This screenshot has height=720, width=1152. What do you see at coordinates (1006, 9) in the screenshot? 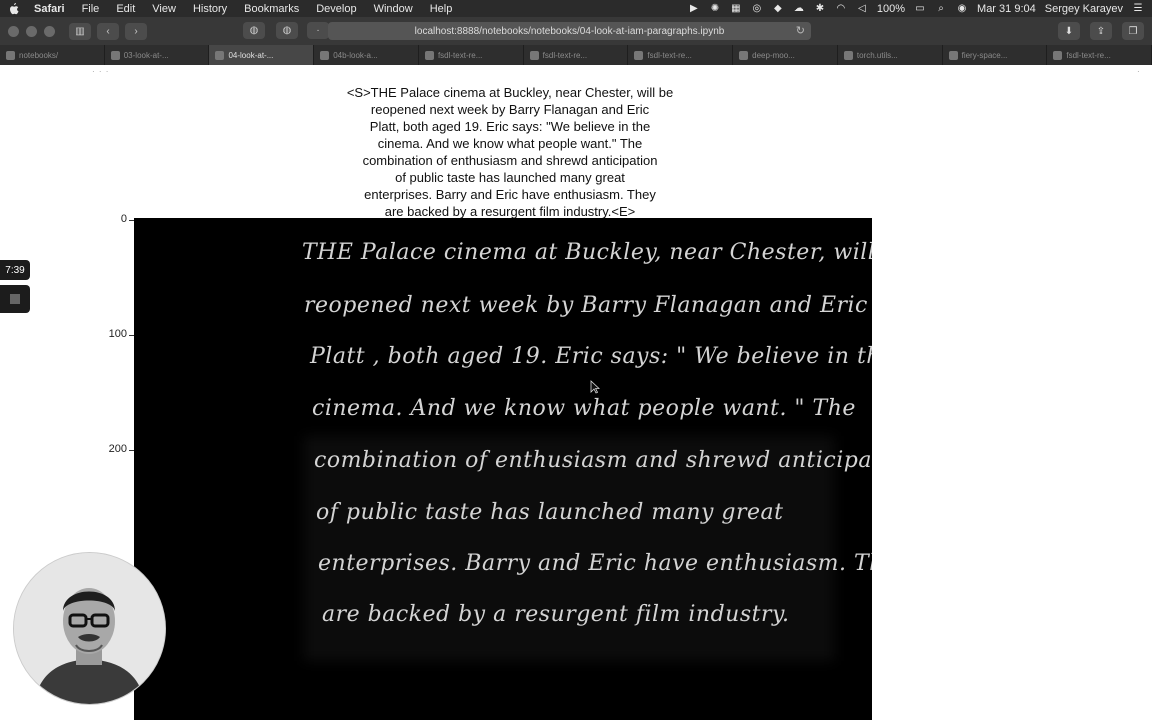
I see `clock: Mar 31 9:04` at bounding box center [1006, 9].